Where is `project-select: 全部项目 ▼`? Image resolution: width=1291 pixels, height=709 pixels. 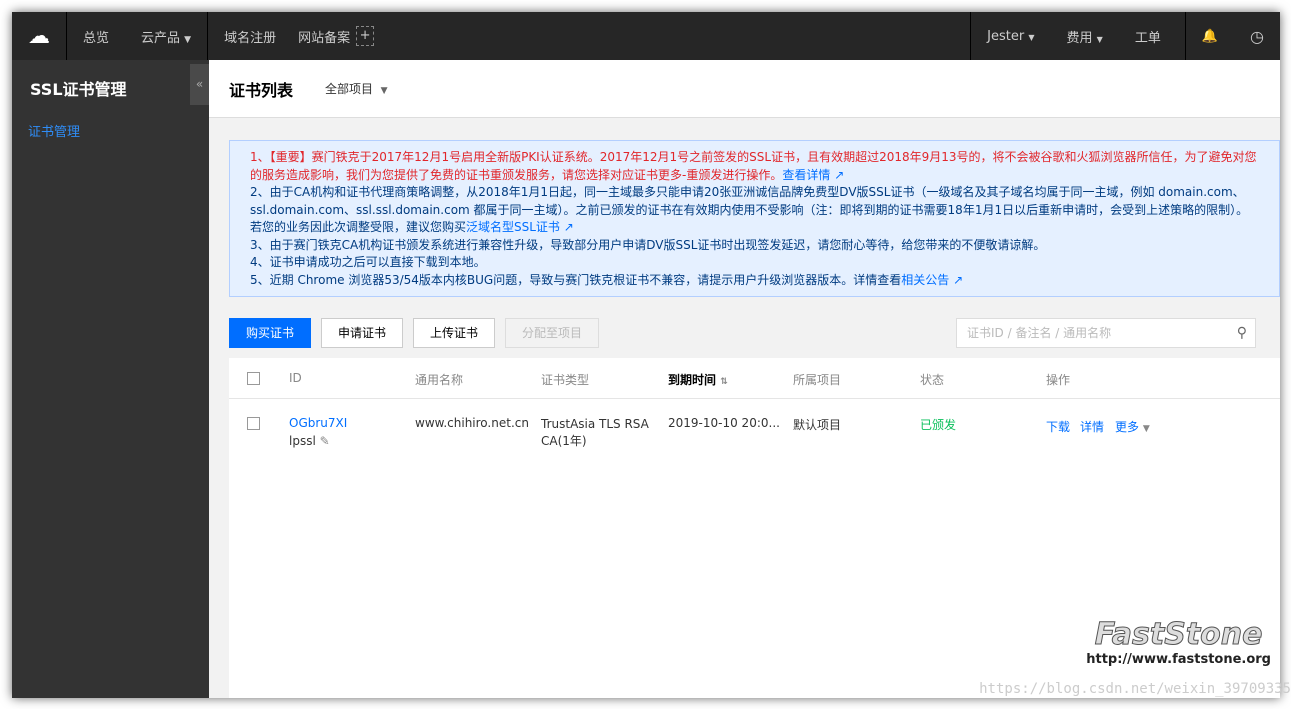 project-select: 全部项目 ▼ is located at coordinates (356, 88).